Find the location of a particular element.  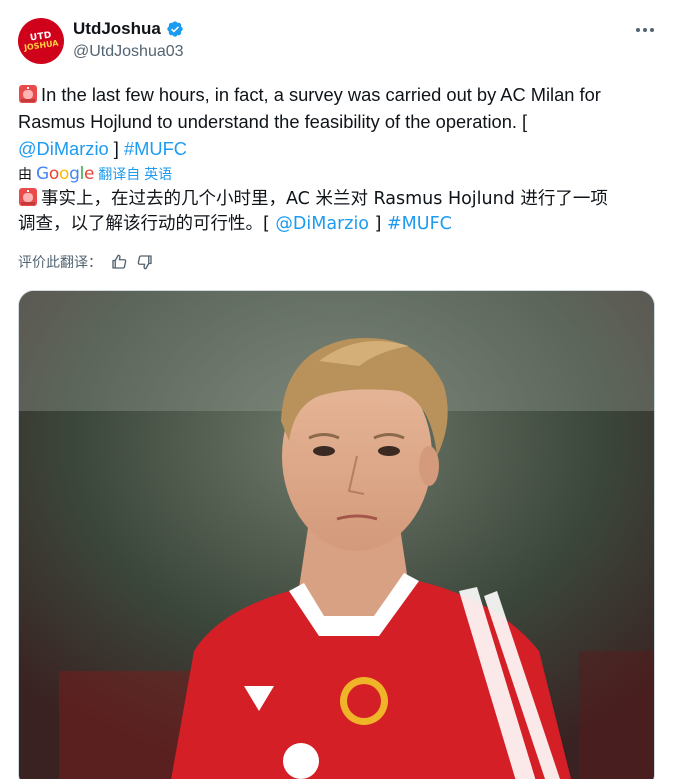

translated-from-link: 翻译自 英语 is located at coordinates (135, 174).